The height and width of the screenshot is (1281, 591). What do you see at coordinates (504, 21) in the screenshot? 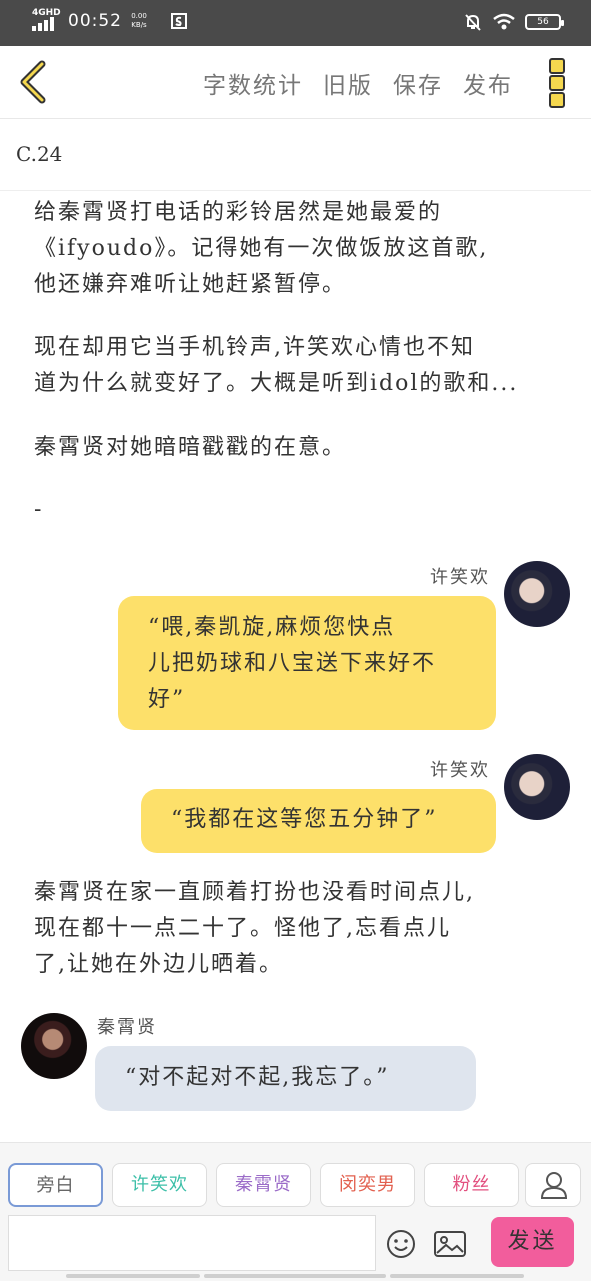
I see `wifi-icon` at bounding box center [504, 21].